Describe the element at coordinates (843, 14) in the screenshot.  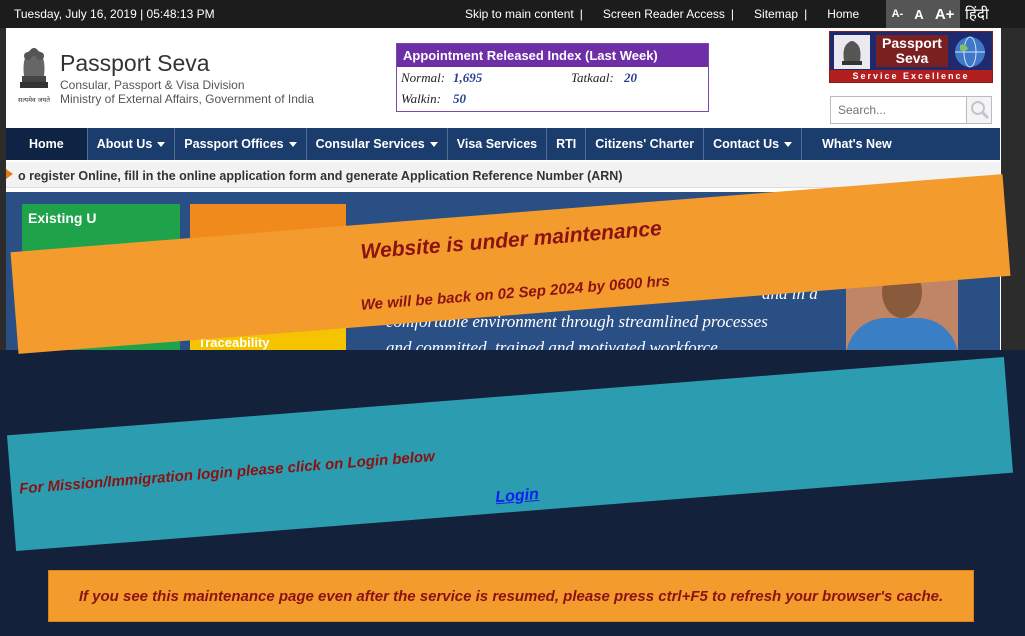
I see `home-link: Home` at that location.